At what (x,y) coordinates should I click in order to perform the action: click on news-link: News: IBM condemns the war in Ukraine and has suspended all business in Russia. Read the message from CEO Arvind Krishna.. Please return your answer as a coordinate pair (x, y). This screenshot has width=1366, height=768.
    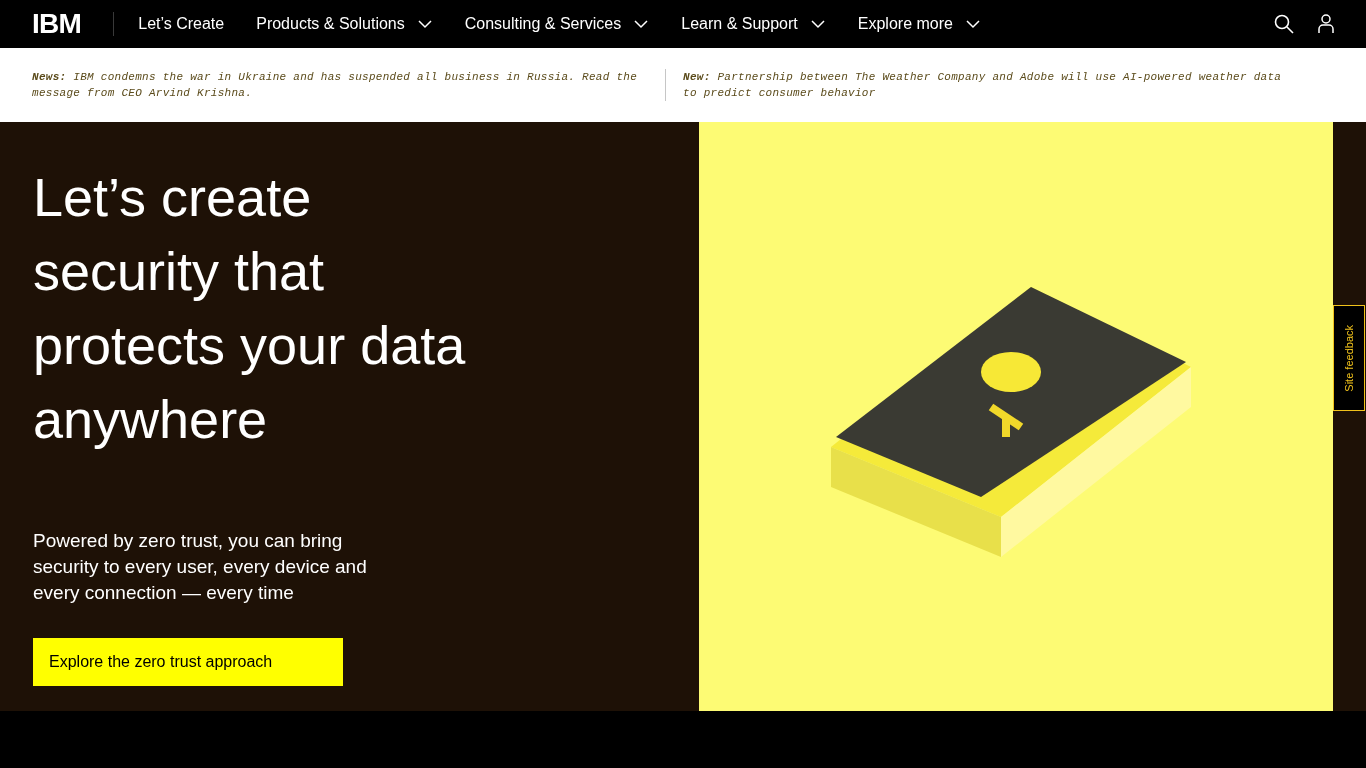
    Looking at the image, I should click on (340, 85).